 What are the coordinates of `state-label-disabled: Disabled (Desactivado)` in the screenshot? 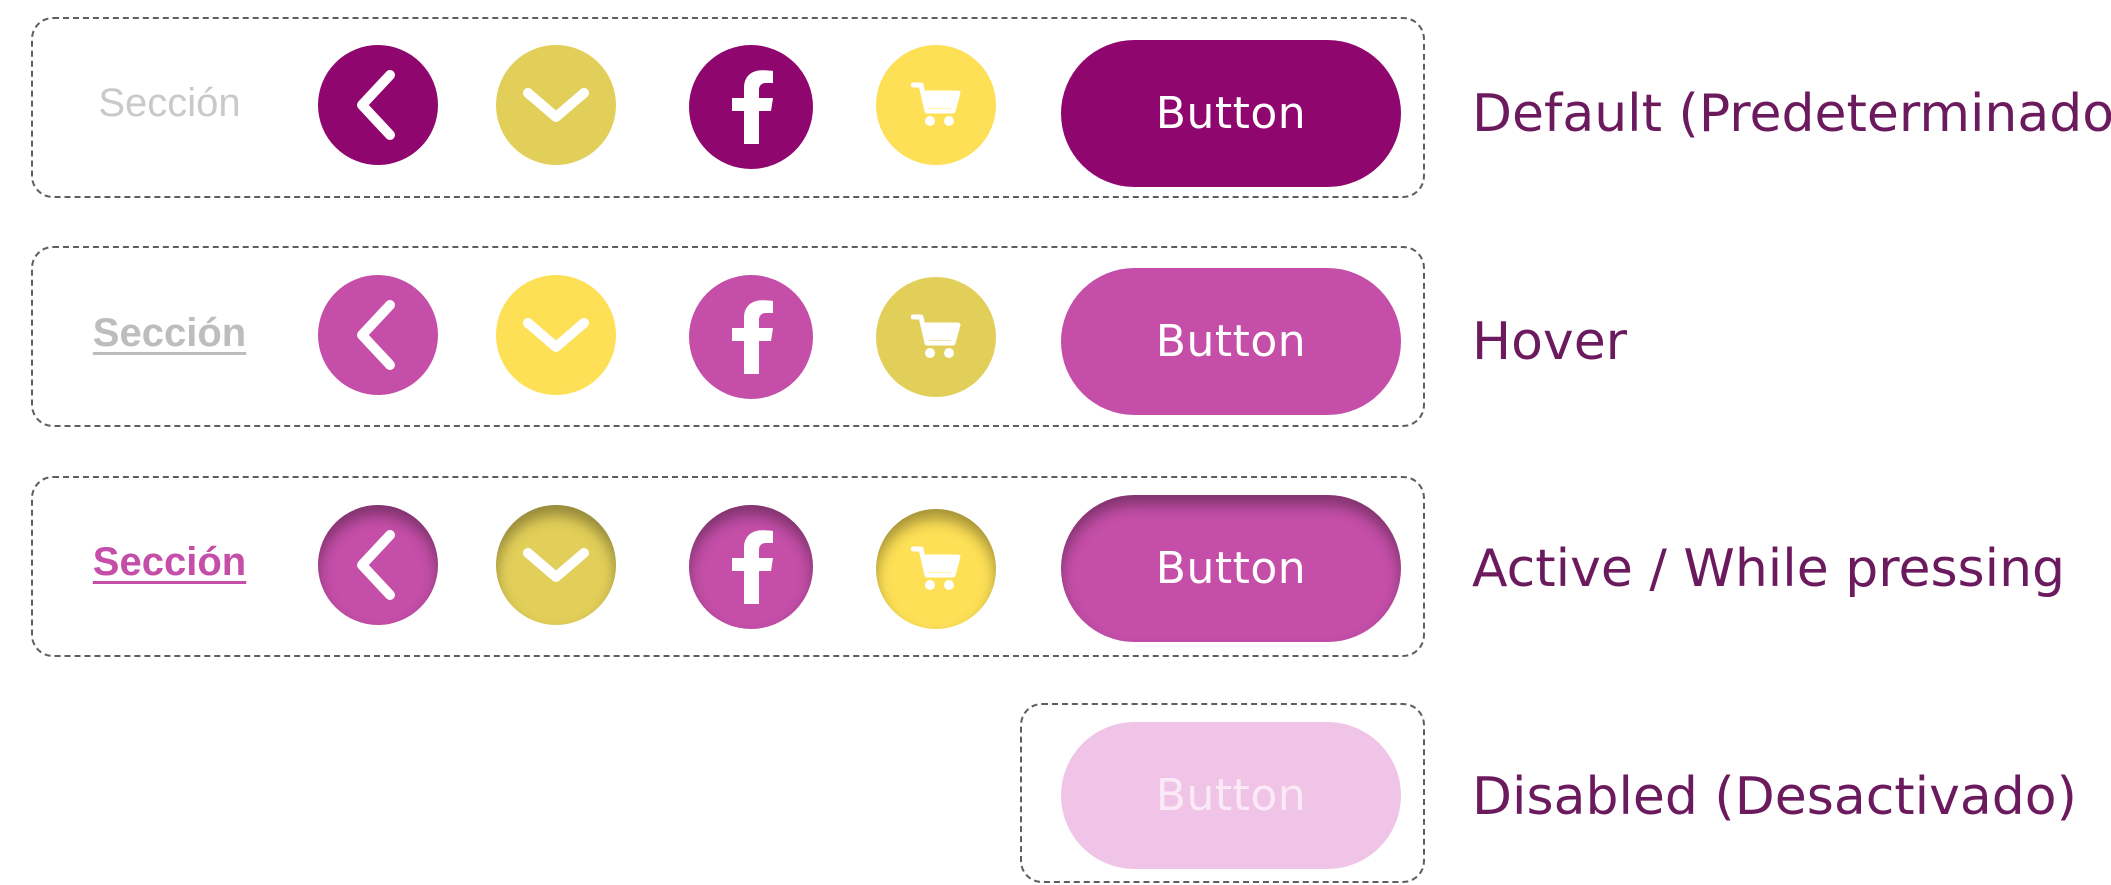 It's located at (1774, 797).